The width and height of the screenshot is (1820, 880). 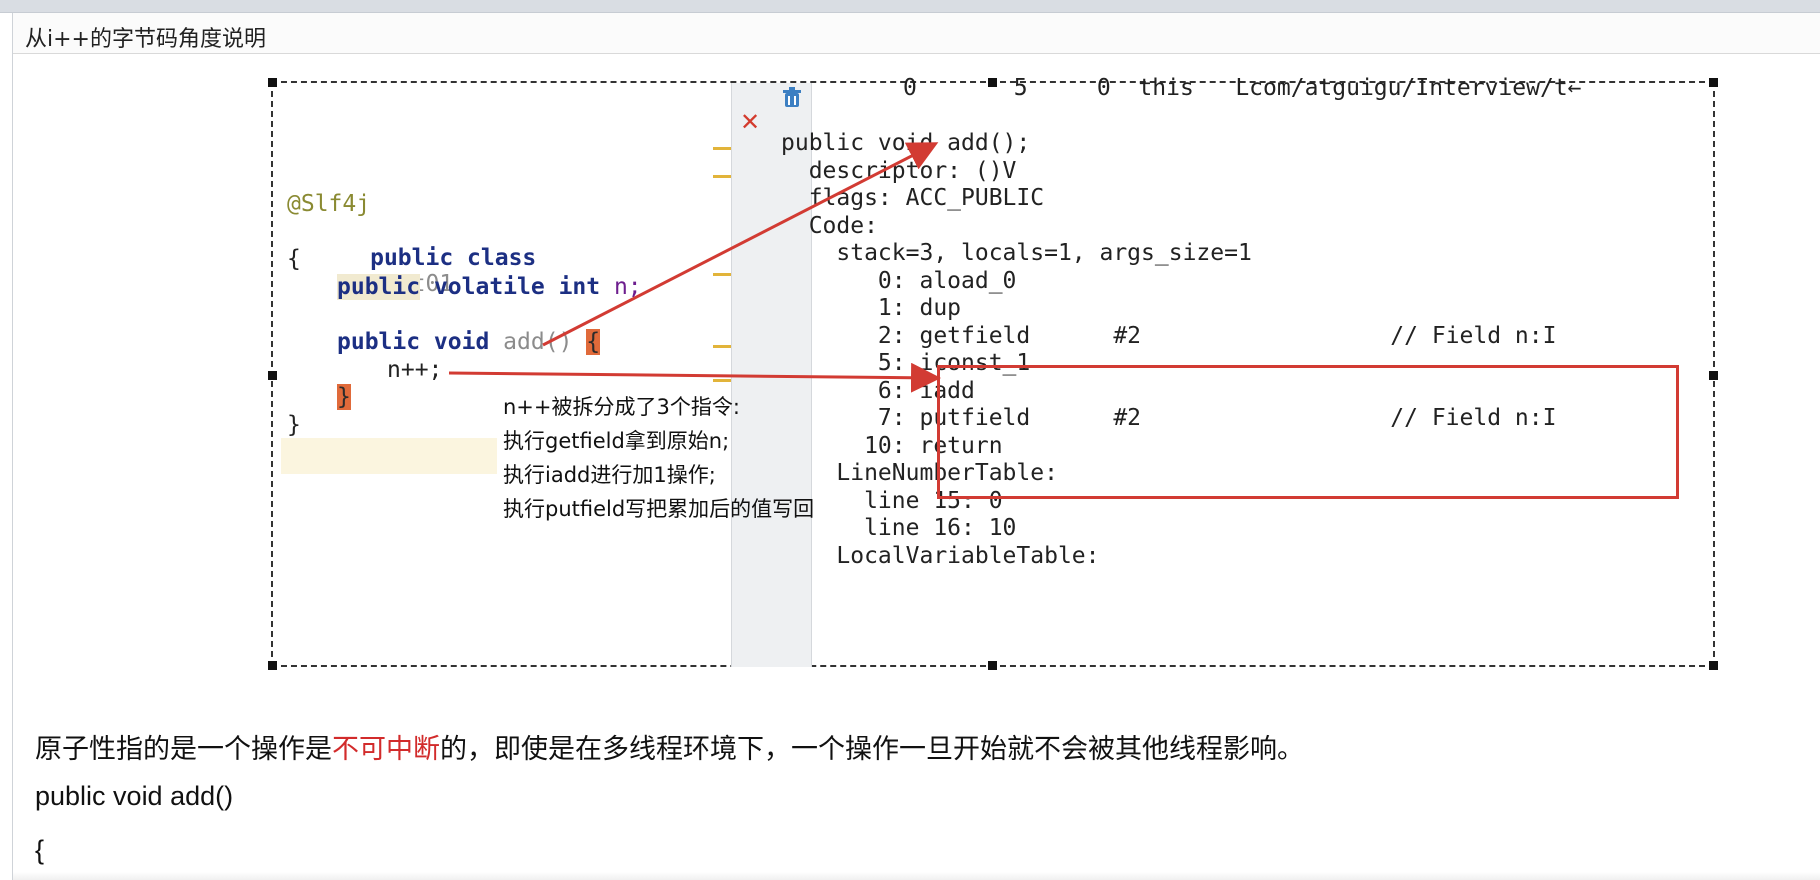 What do you see at coordinates (183, 749) in the screenshot?
I see `paragraph-text: 原子性指的是一个操作是` at bounding box center [183, 749].